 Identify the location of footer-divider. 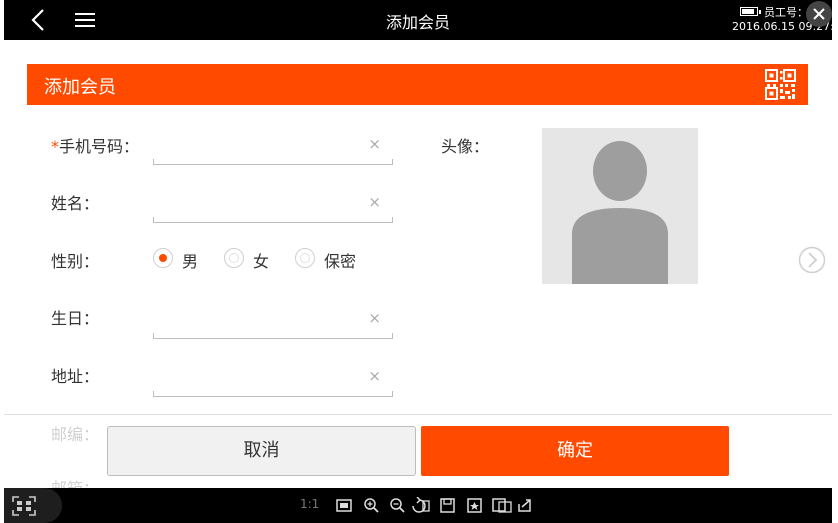
(418, 414).